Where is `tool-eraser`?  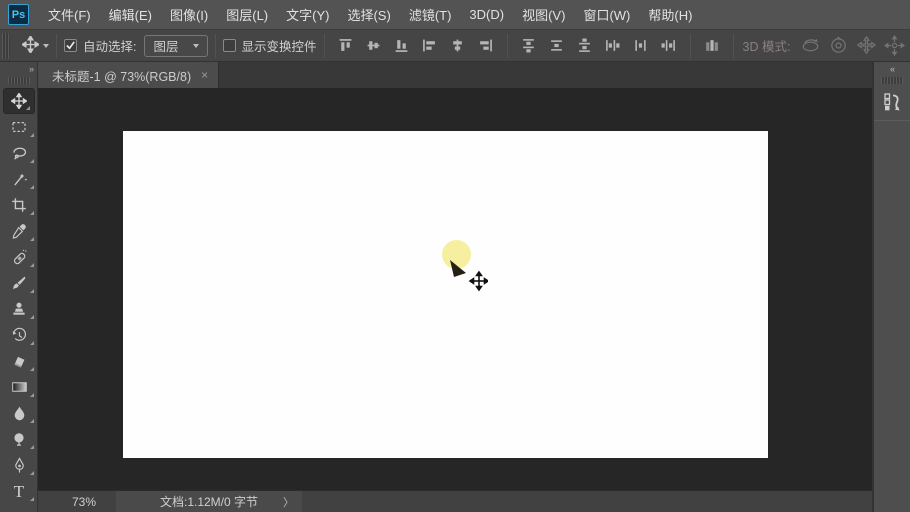
tool-eraser is located at coordinates (19, 361).